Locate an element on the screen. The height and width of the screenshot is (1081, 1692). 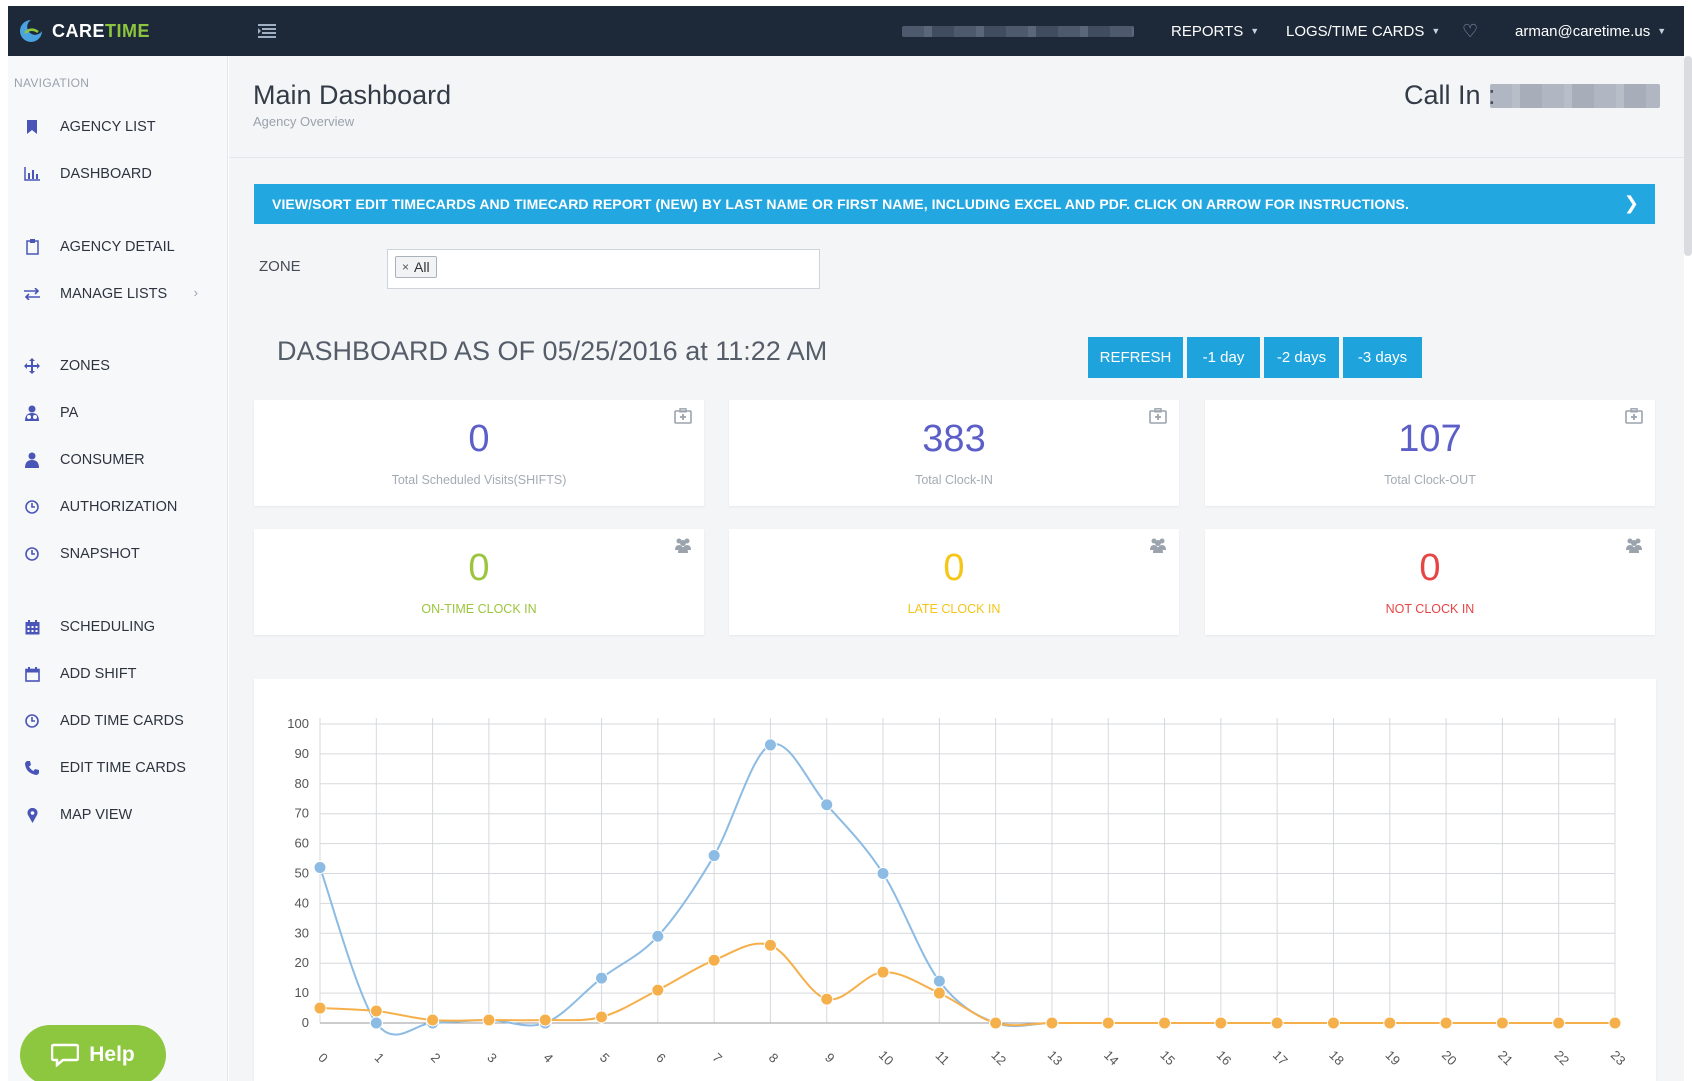
sidebar-item-zones: ZONES is located at coordinates (117, 366).